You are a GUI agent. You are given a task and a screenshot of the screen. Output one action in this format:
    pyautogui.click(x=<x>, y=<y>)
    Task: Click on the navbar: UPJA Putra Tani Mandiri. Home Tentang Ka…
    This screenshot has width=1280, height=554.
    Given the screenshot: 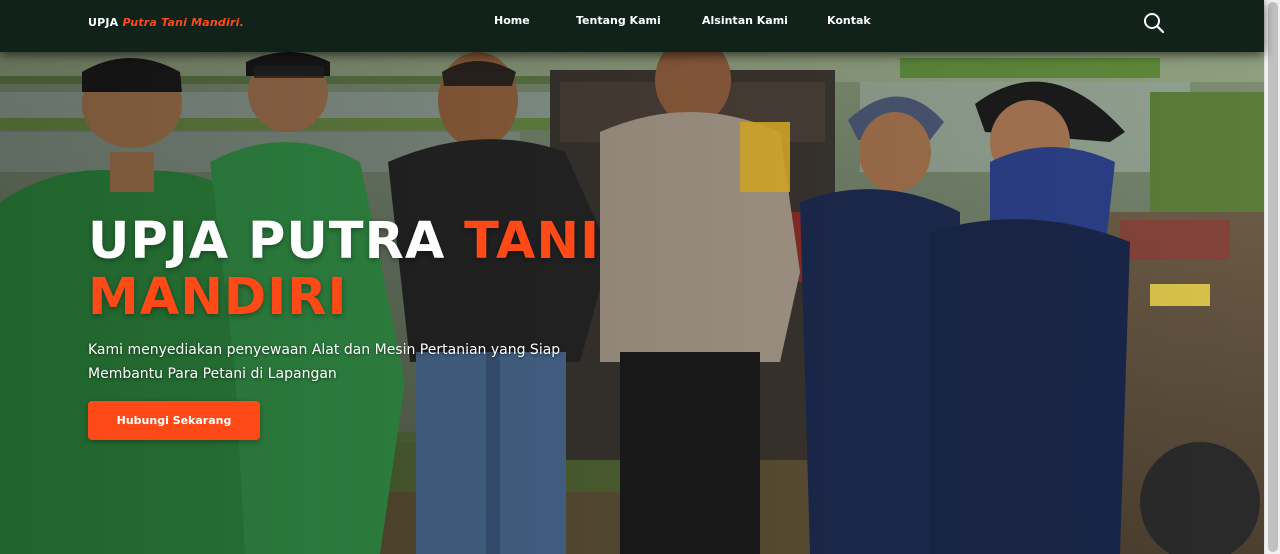 What is the action you would take?
    pyautogui.click(x=632, y=26)
    